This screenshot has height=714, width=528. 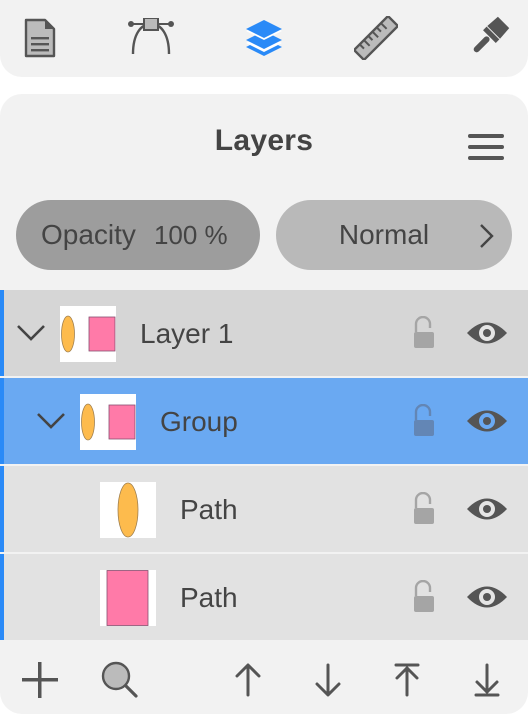 I want to click on panel-menu-button, so click(x=486, y=145).